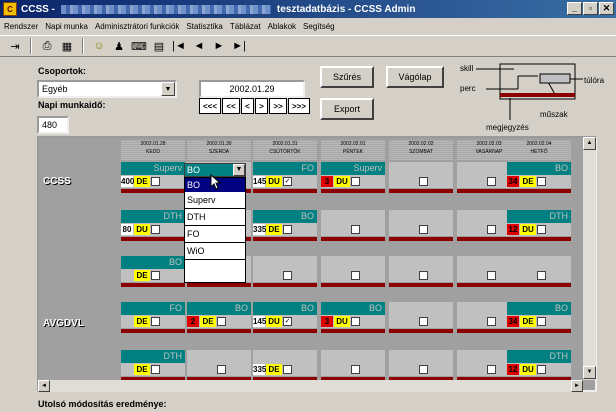 The image size is (616, 412). What do you see at coordinates (299, 106) in the screenshot?
I see `nav-fwd-3-button: >>>` at bounding box center [299, 106].